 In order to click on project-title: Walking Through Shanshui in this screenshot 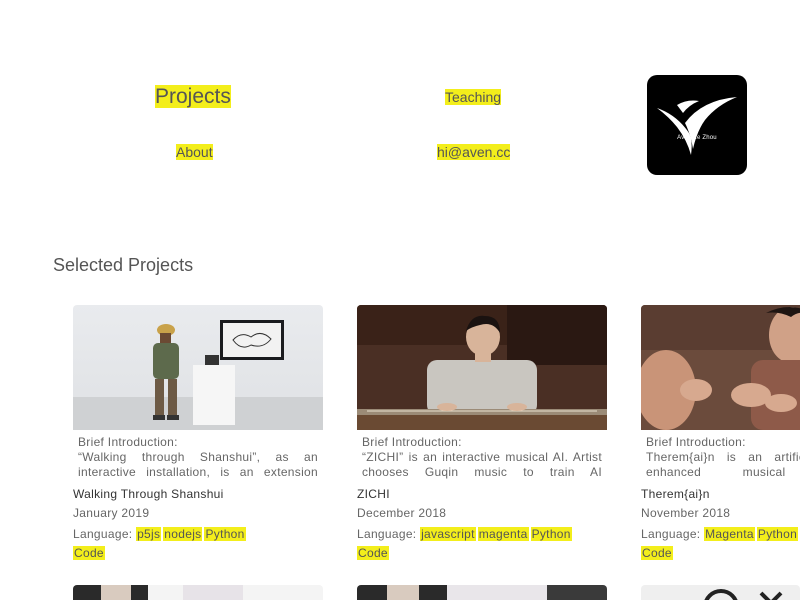, I will do `click(198, 494)`.